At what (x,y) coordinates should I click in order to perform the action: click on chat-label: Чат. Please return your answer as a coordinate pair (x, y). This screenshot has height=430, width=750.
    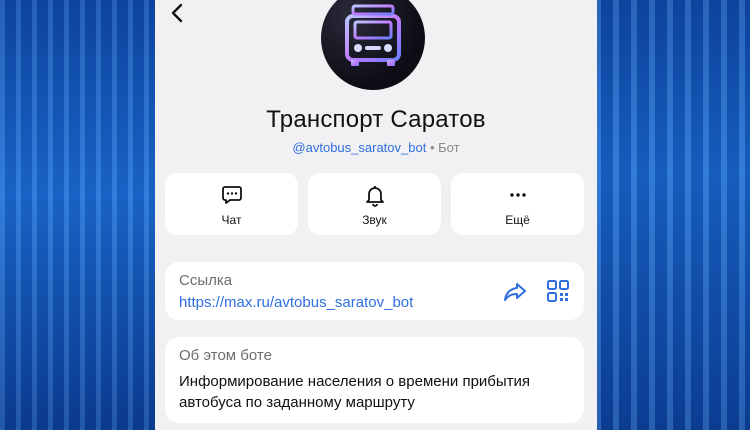
    Looking at the image, I should click on (231, 220).